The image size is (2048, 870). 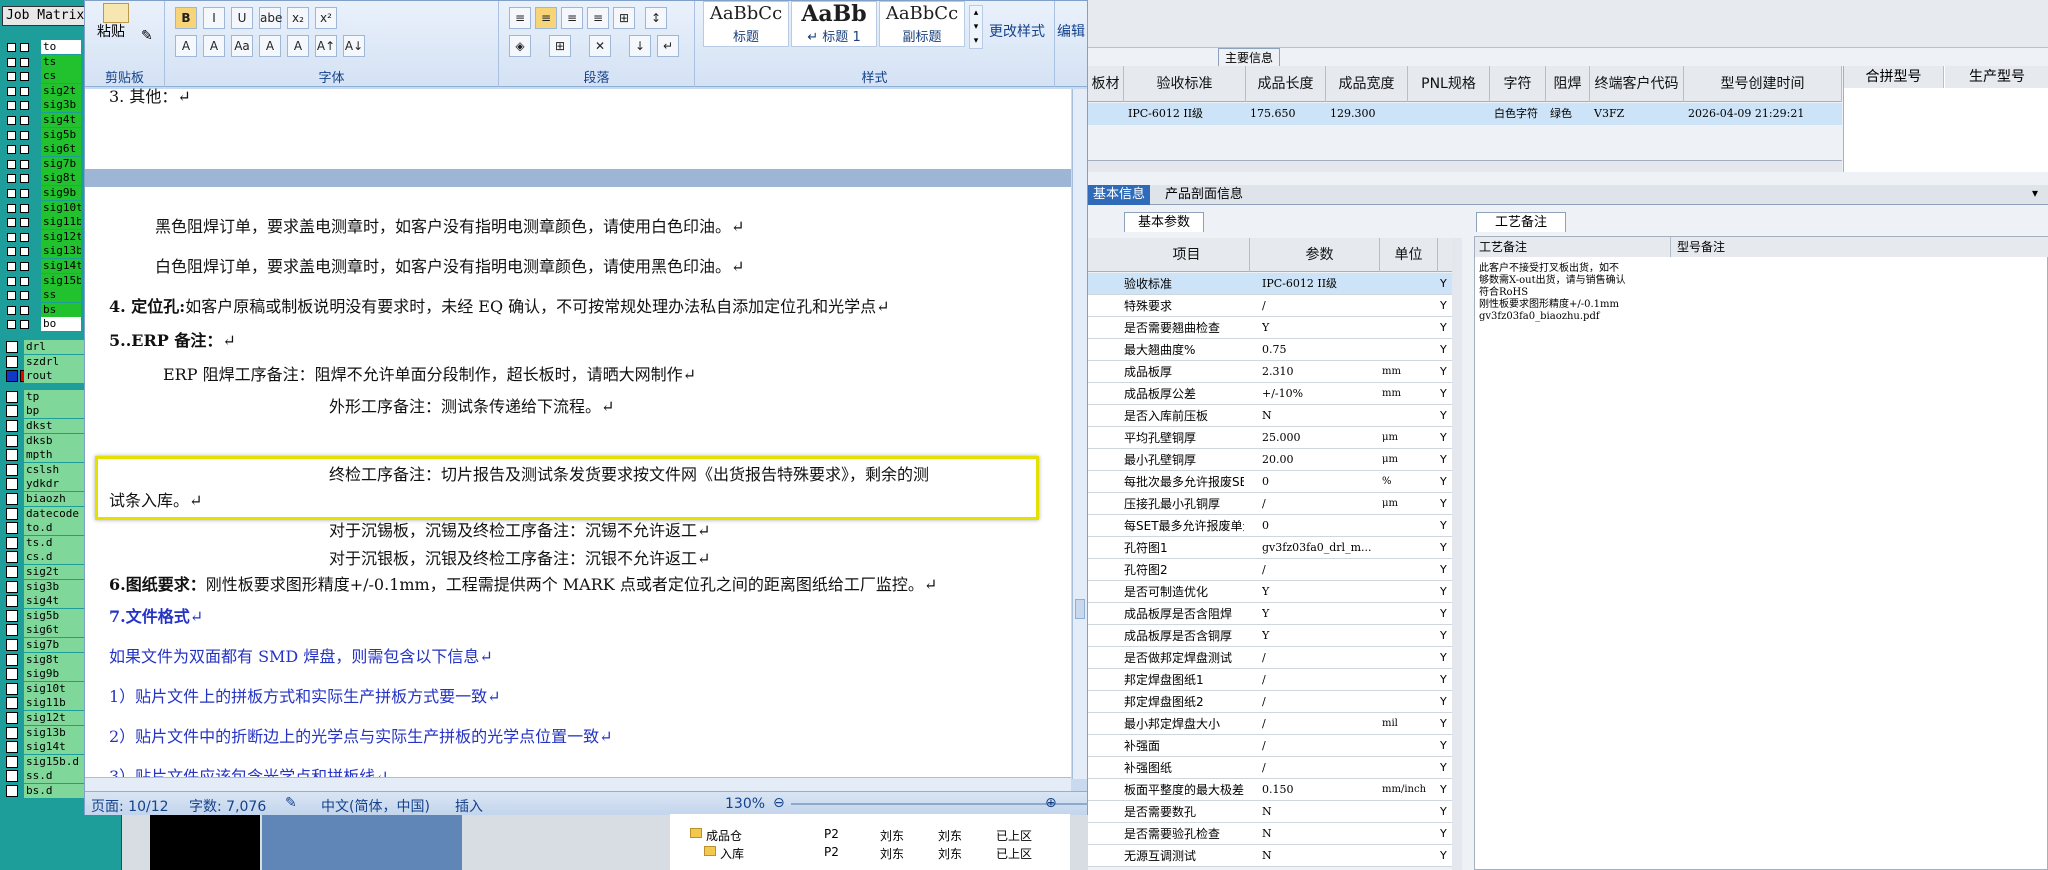 What do you see at coordinates (546, 18) in the screenshot?
I see `align-center-icon: ≡` at bounding box center [546, 18].